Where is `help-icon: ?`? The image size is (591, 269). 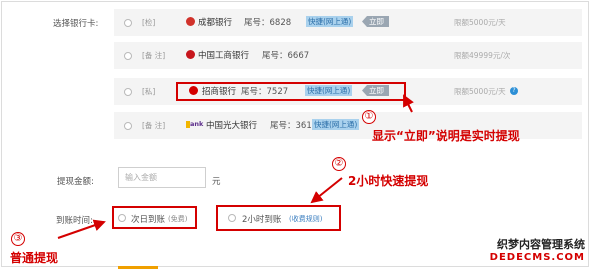 help-icon: ? is located at coordinates (514, 91).